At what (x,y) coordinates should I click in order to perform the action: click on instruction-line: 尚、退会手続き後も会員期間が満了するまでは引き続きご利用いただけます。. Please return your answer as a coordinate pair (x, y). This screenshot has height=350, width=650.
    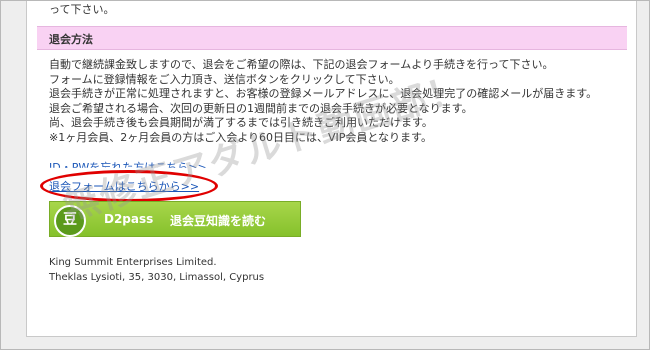
    Looking at the image, I should click on (241, 122).